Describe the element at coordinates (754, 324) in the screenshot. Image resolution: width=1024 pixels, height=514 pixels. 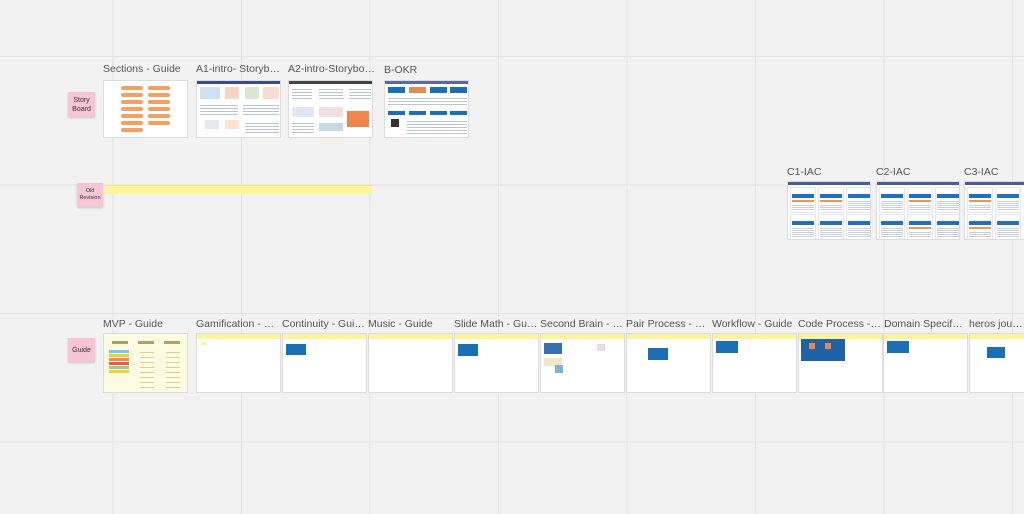
I see `frame-title-workflow-guide: Workflow - Guide` at that location.